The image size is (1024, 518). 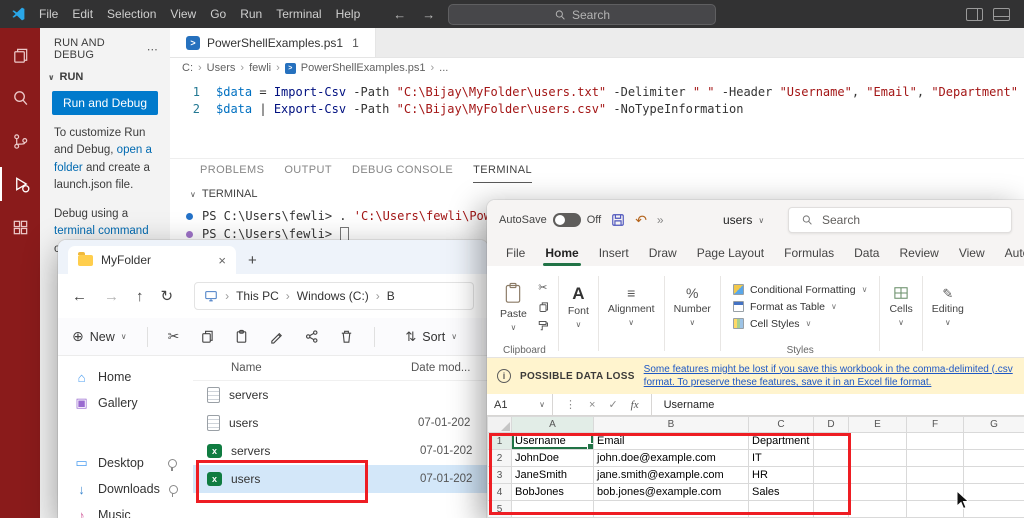 I want to click on breadcrumb-item: fewli, so click(x=260, y=68).